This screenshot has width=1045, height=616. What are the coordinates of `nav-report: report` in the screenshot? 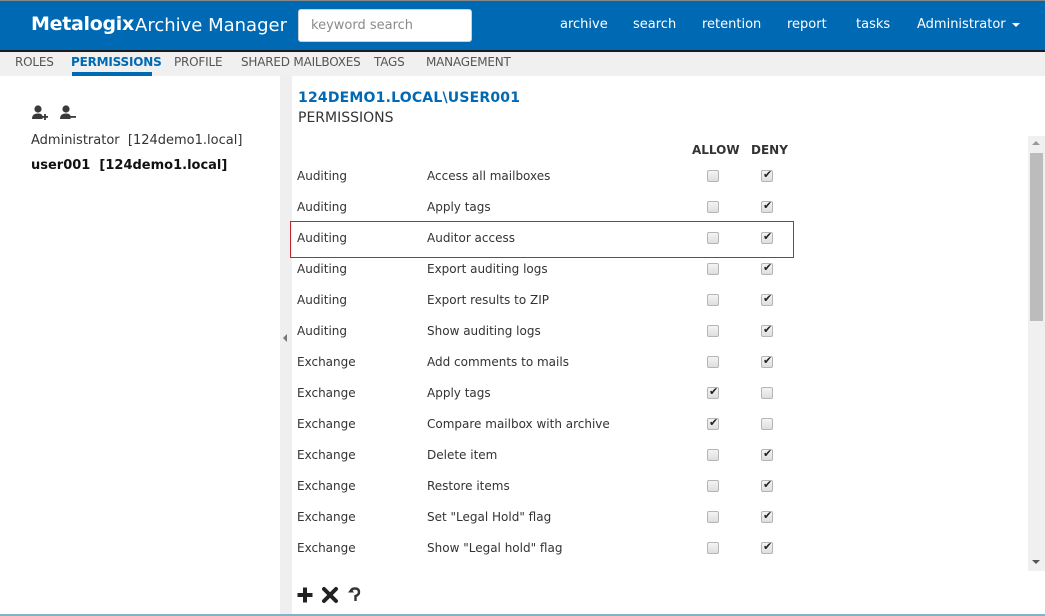 It's located at (807, 24).